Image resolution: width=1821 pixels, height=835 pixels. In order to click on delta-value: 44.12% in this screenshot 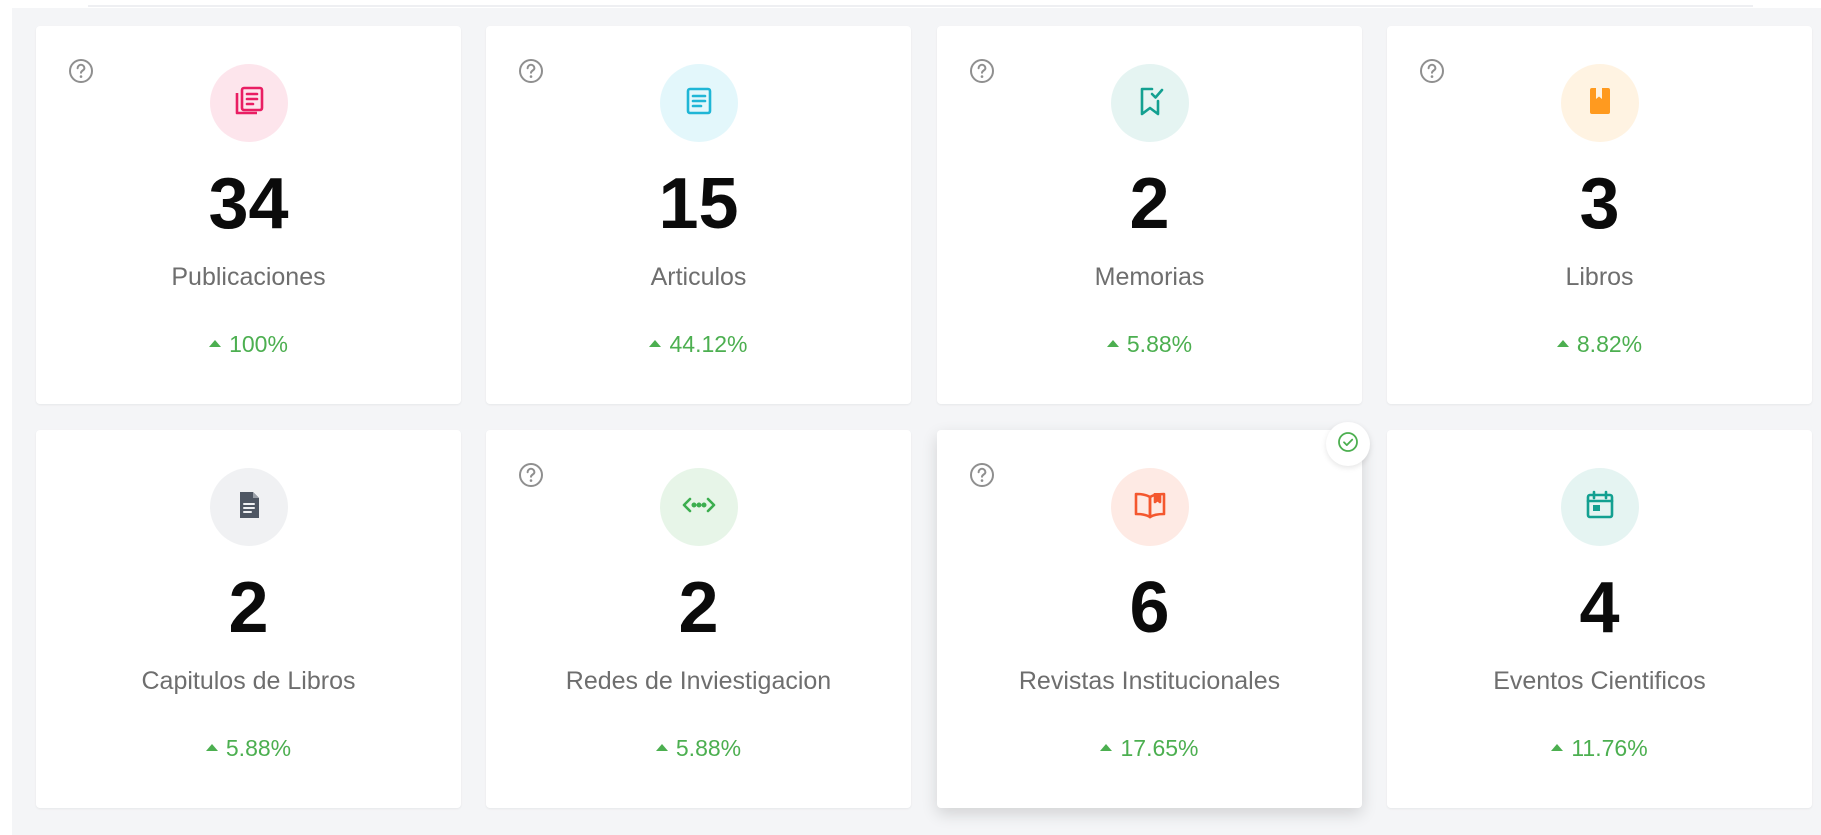, I will do `click(708, 344)`.